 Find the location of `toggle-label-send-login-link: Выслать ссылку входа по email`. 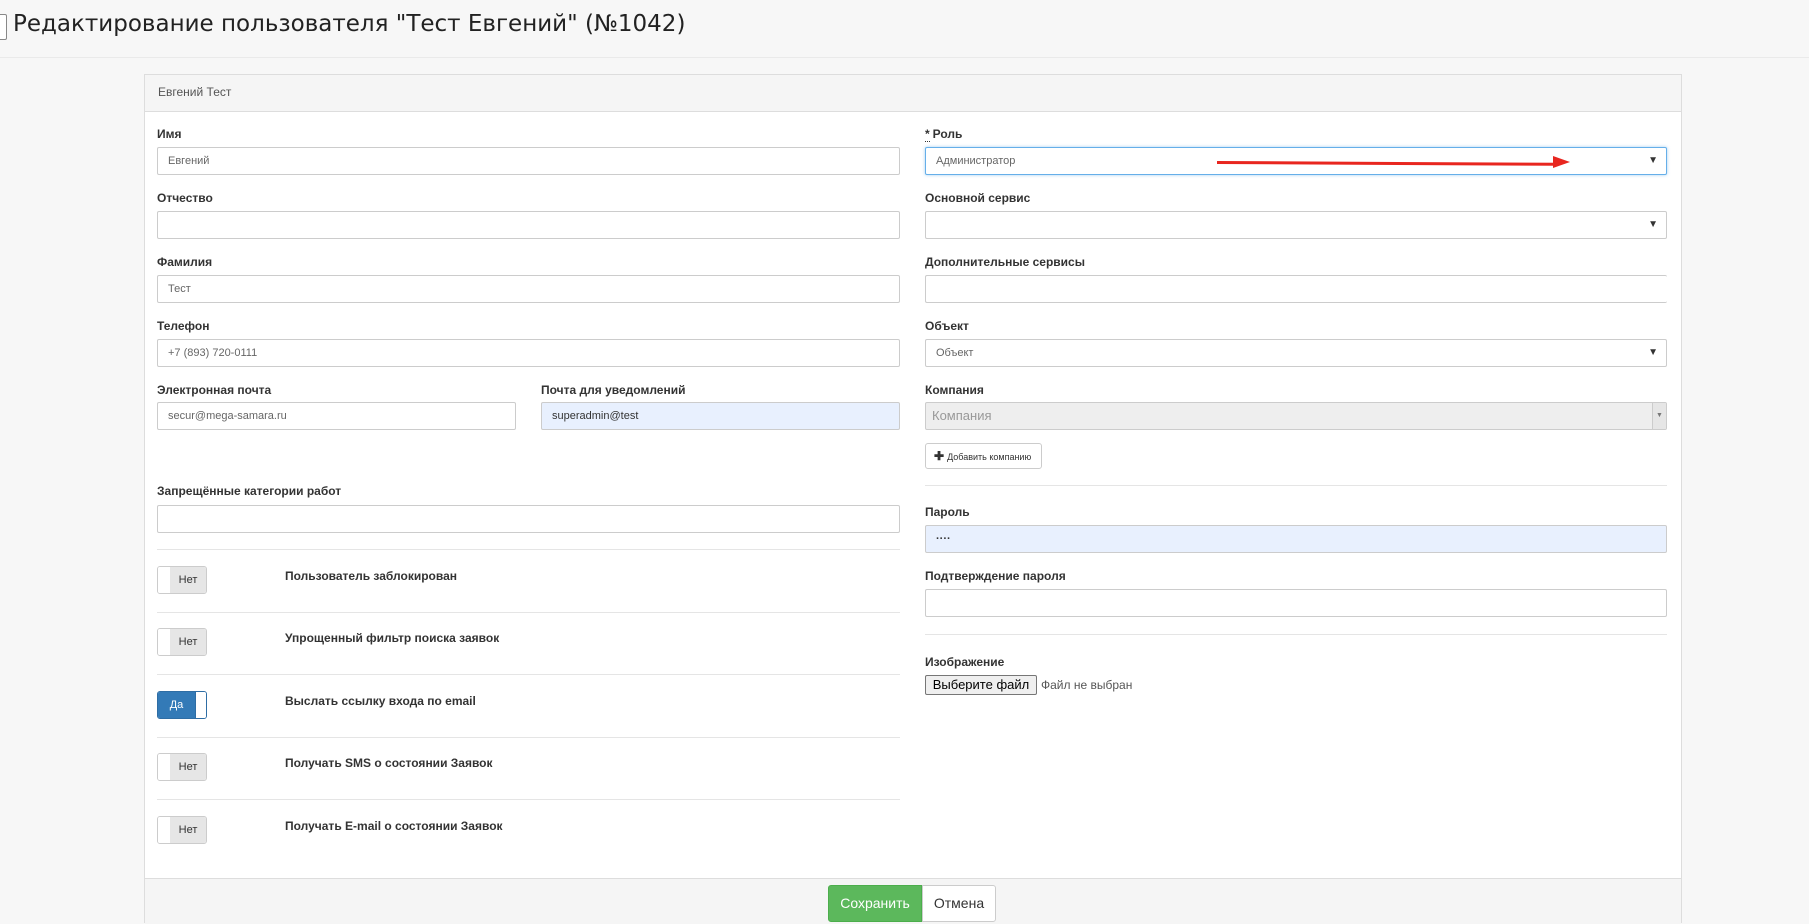

toggle-label-send-login-link: Выслать ссылку входа по email is located at coordinates (380, 701).